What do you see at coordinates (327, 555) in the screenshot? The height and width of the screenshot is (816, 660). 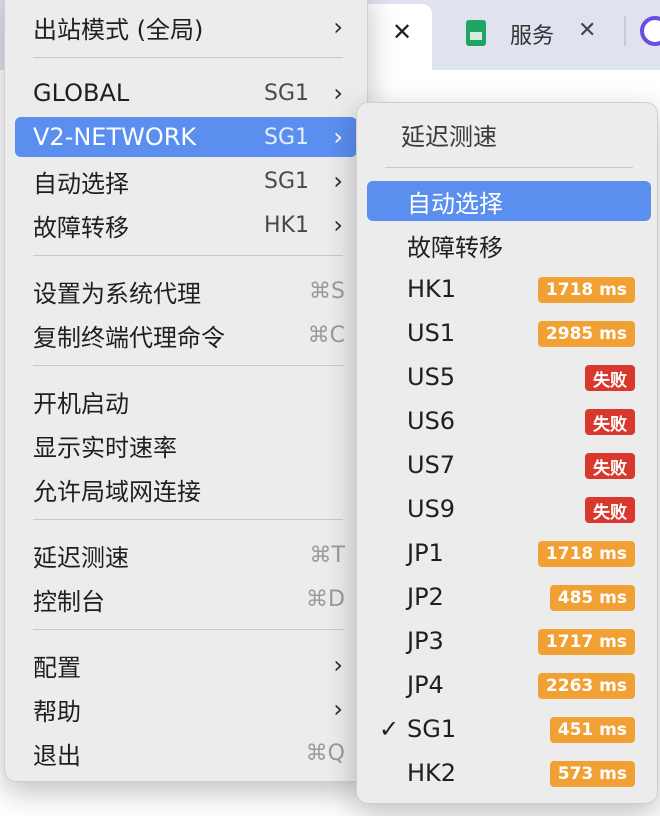 I see `keyboard-shortcut: ⌘T` at bounding box center [327, 555].